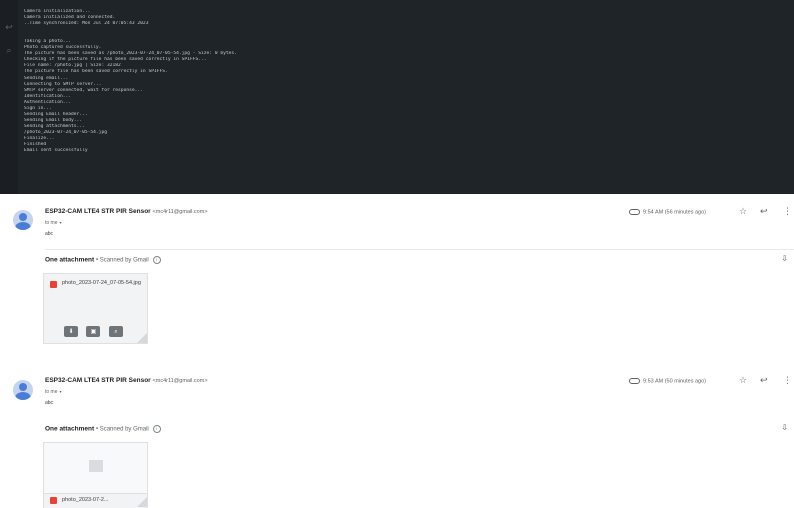 The image size is (794, 508). Describe the element at coordinates (9, 97) in the screenshot. I see `terminal-gutter: ↩ ⌕` at that location.